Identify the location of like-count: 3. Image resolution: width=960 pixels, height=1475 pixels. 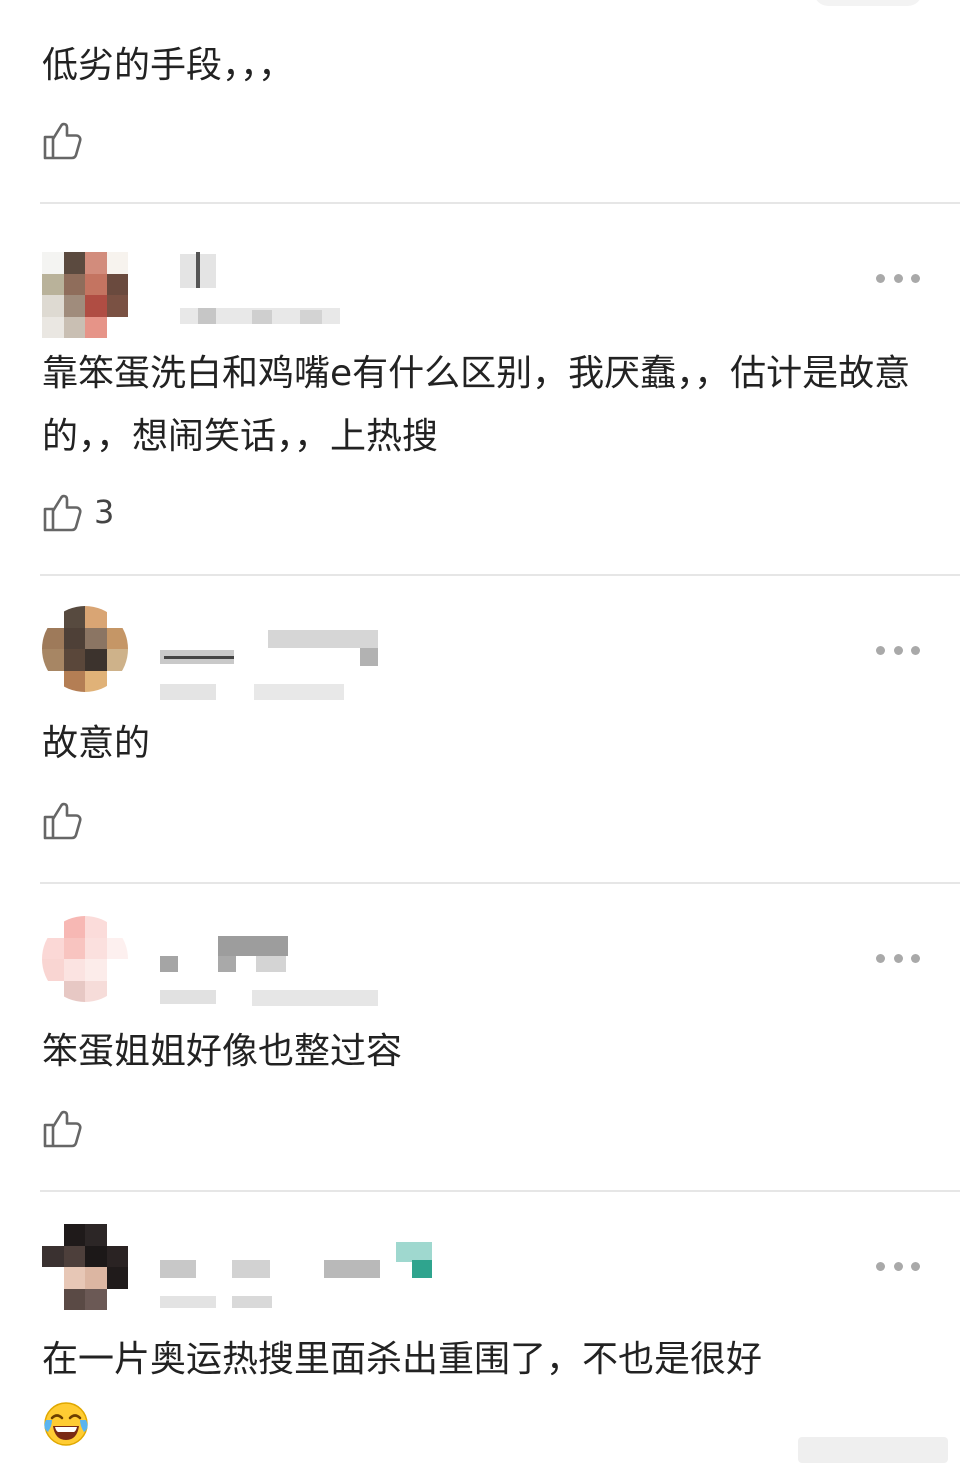
(104, 512).